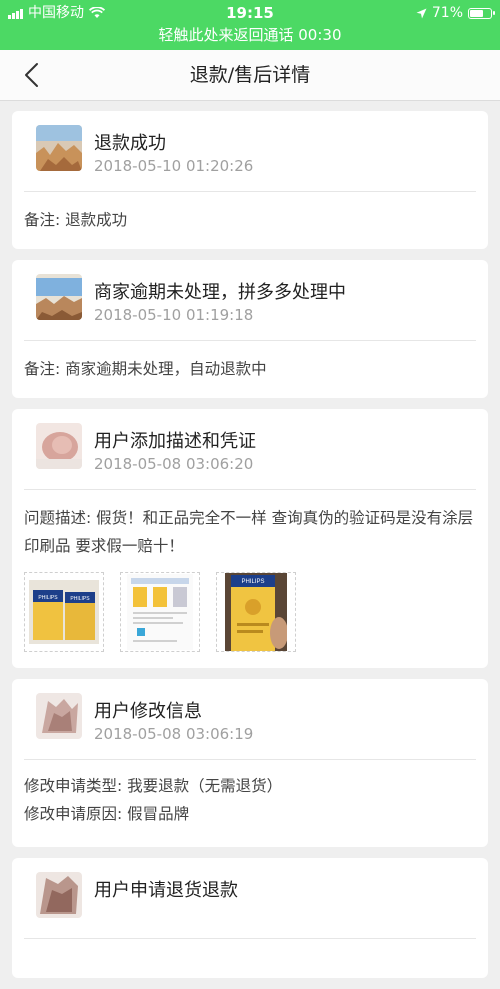  Describe the element at coordinates (421, 13) in the screenshot. I see `location-icon` at that location.